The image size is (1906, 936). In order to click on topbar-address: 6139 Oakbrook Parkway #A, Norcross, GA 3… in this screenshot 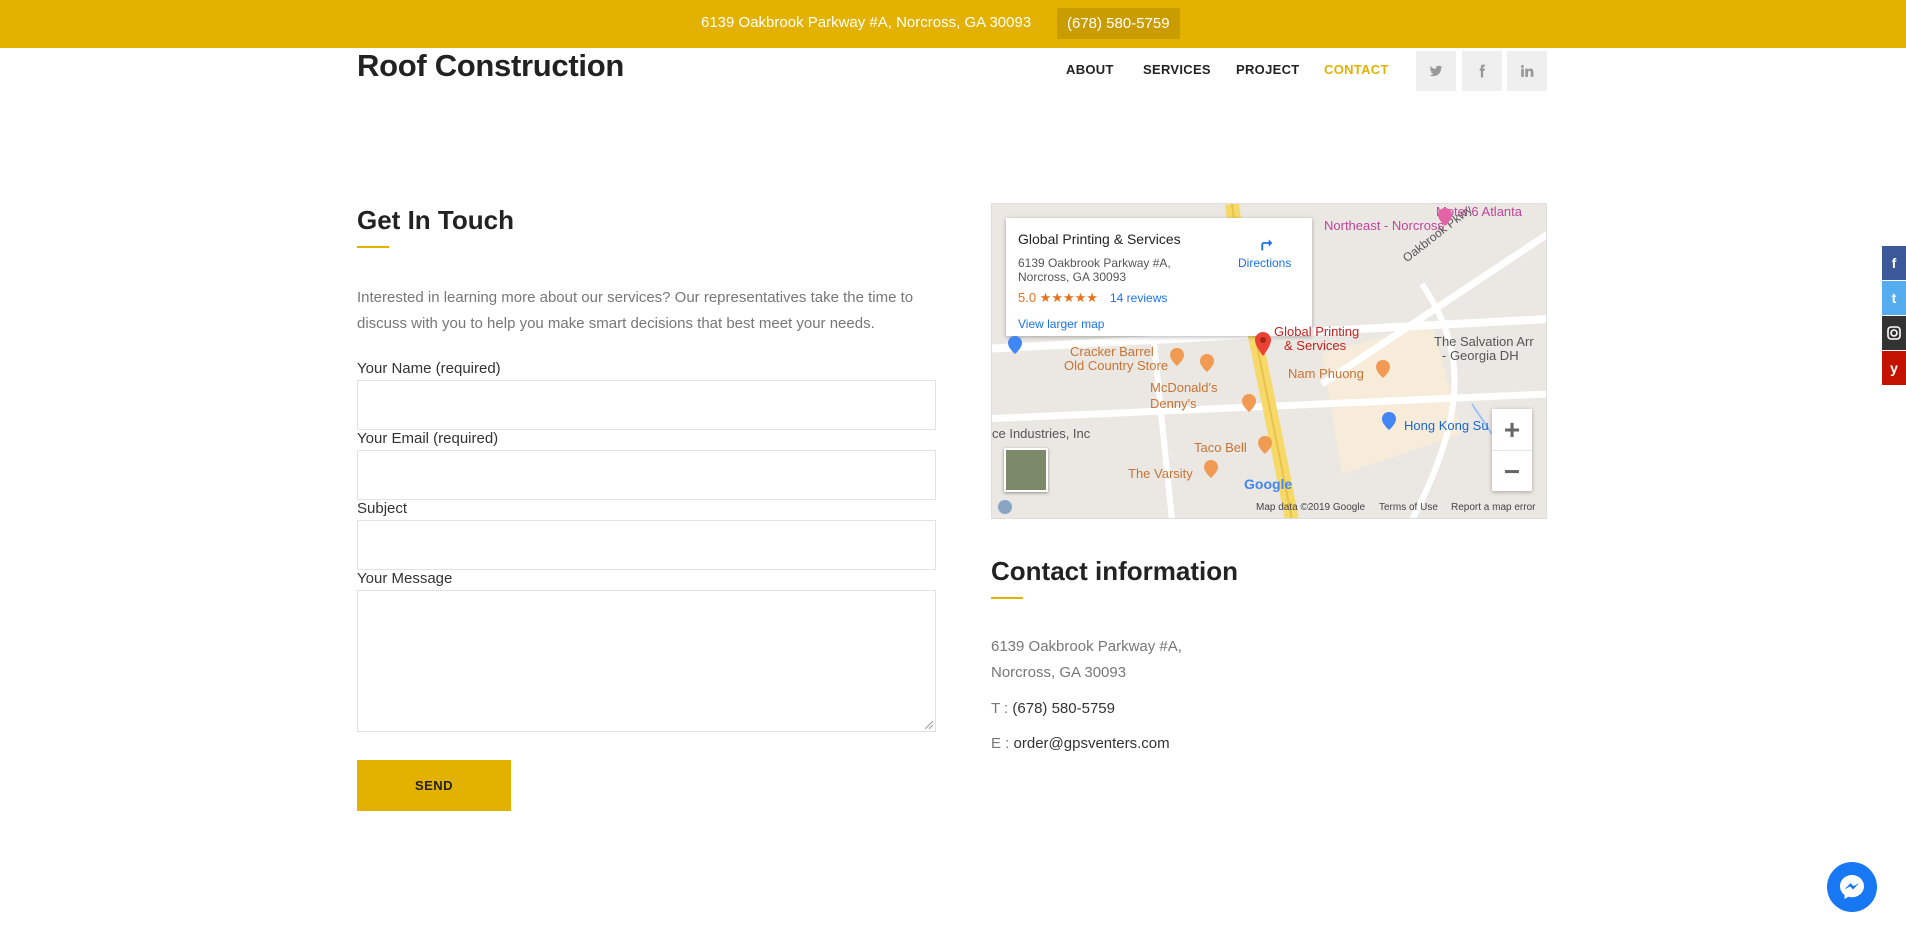, I will do `click(866, 22)`.